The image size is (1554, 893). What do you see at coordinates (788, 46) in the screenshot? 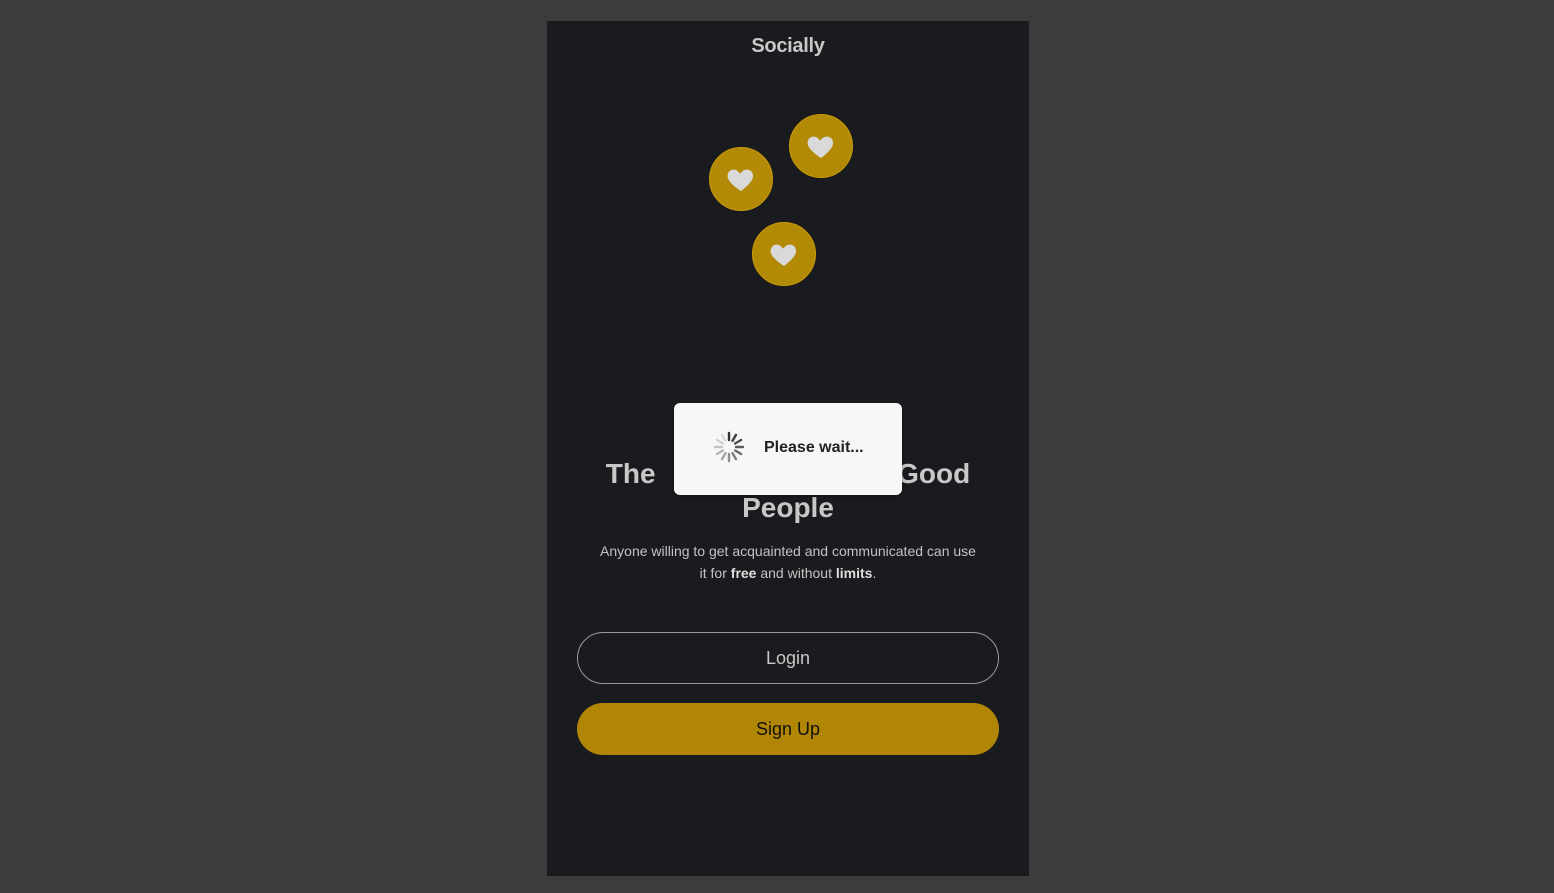
I see `app-title: Socially` at bounding box center [788, 46].